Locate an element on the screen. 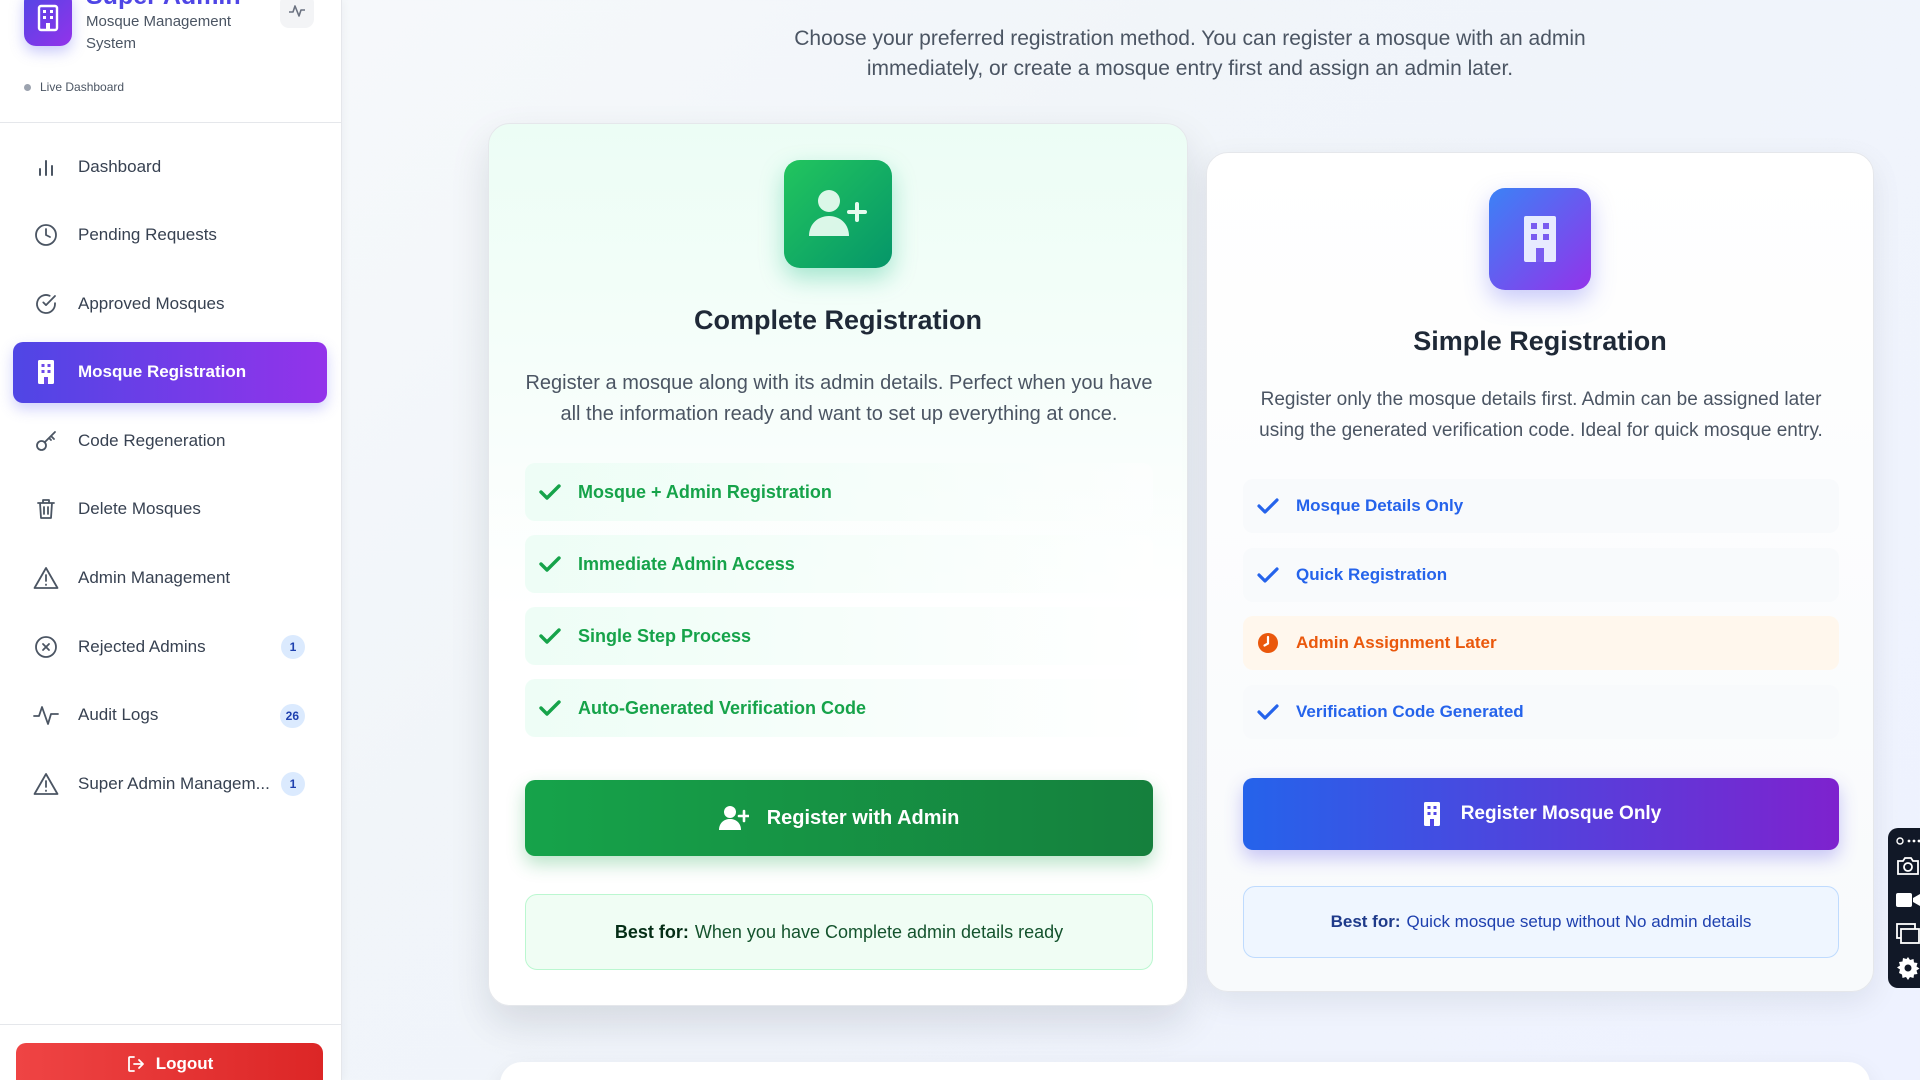  brand-subtitle: Mosque Management System is located at coordinates (159, 32).